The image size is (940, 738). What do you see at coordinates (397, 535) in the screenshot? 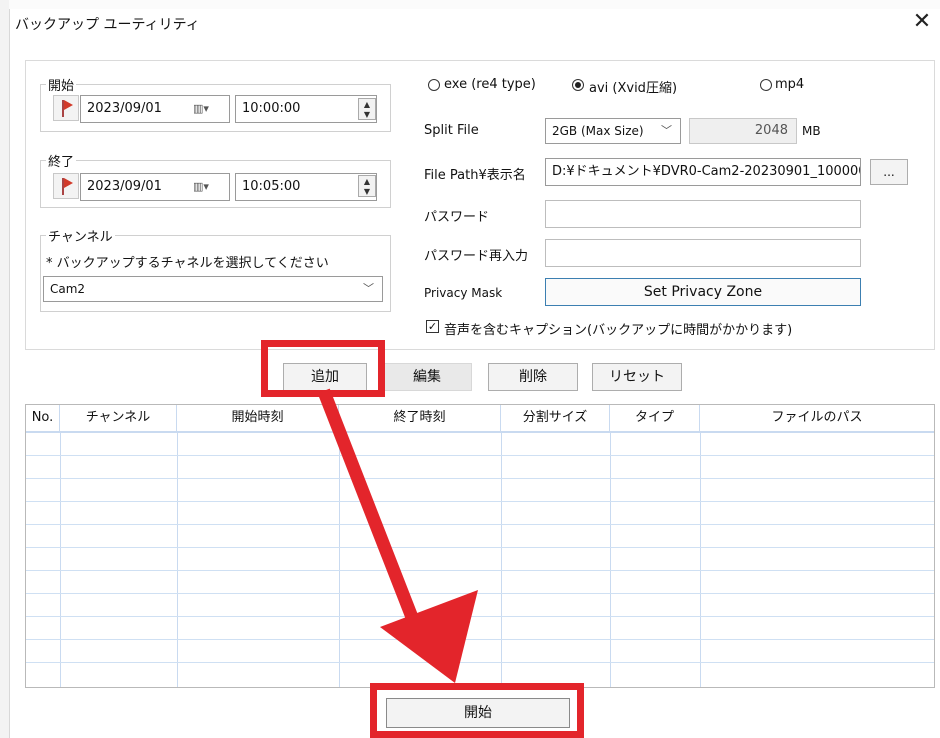
I see `arrow-annotation` at bounding box center [397, 535].